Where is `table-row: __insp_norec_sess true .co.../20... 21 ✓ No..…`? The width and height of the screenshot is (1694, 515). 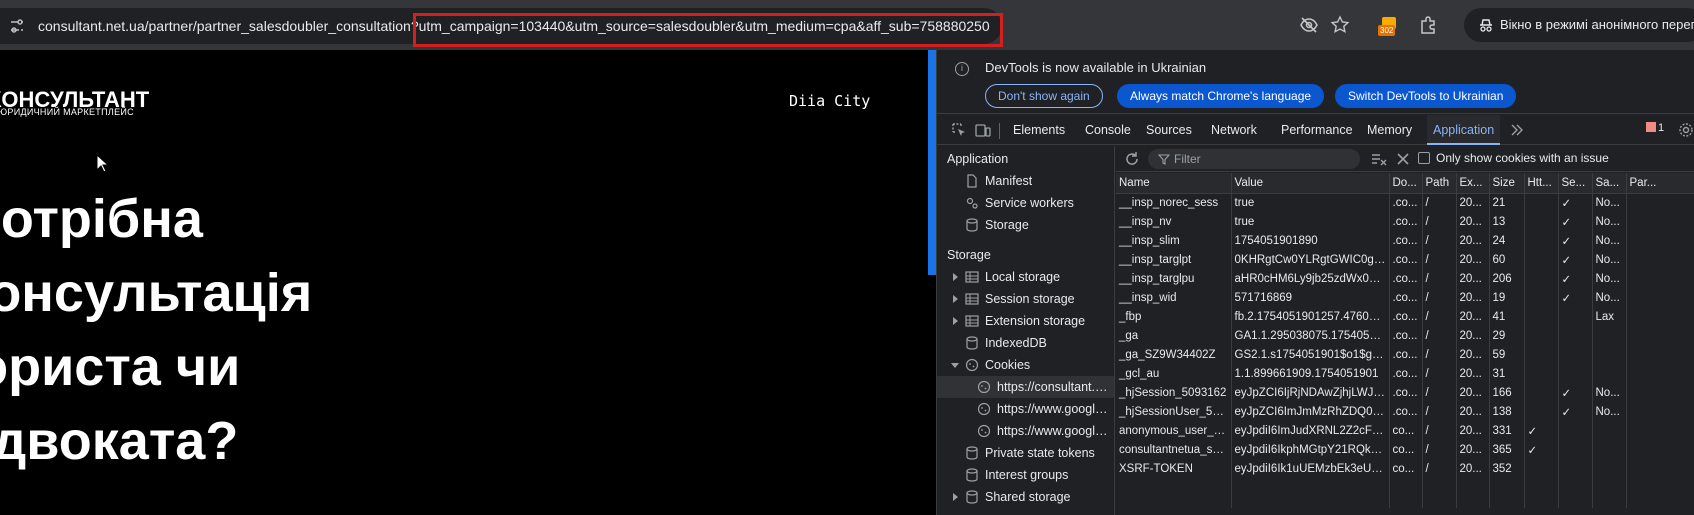
table-row: __insp_norec_sess true .co.../20... 21 ✓ No..… is located at coordinates (1405, 202).